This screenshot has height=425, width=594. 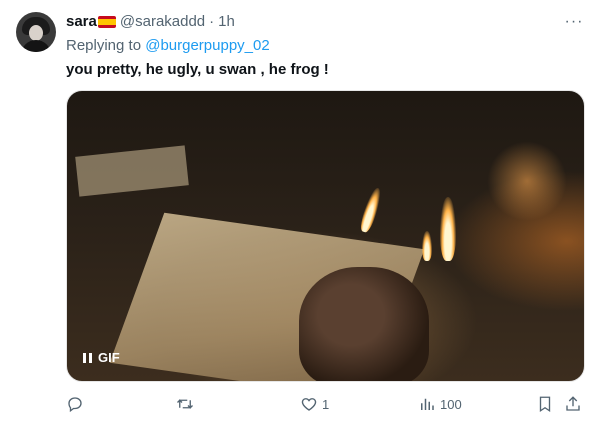 What do you see at coordinates (207, 45) in the screenshot?
I see `replying-to-mention: @burgerpuppy_02` at bounding box center [207, 45].